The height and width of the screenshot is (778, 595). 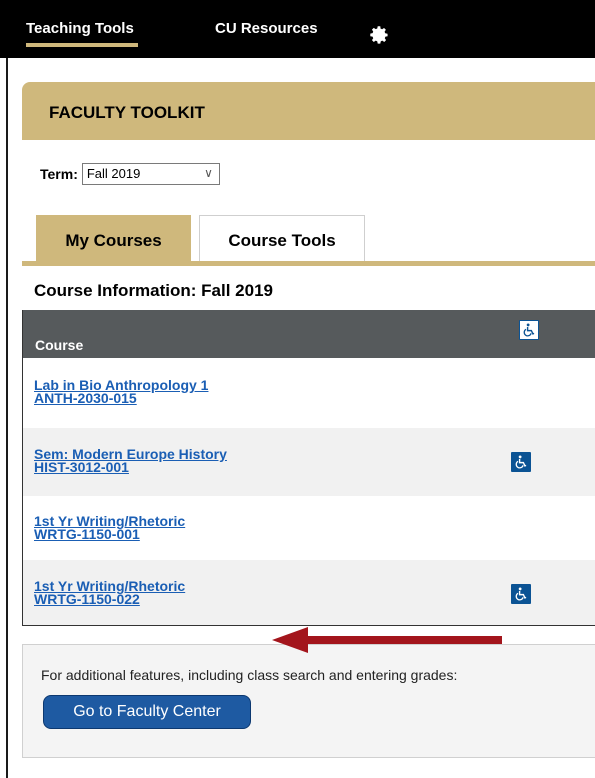 What do you see at coordinates (150, 174) in the screenshot?
I see `term-select: Fall 2019 ∨` at bounding box center [150, 174].